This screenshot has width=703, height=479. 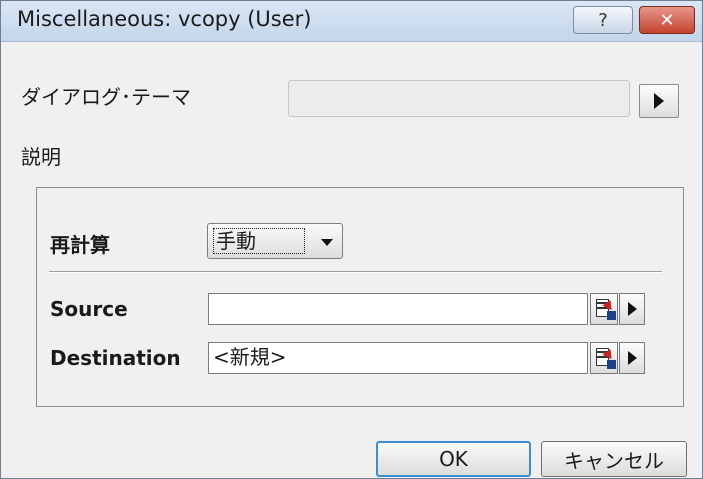 What do you see at coordinates (259, 241) in the screenshot?
I see `recalculate-selected-value: 手動` at bounding box center [259, 241].